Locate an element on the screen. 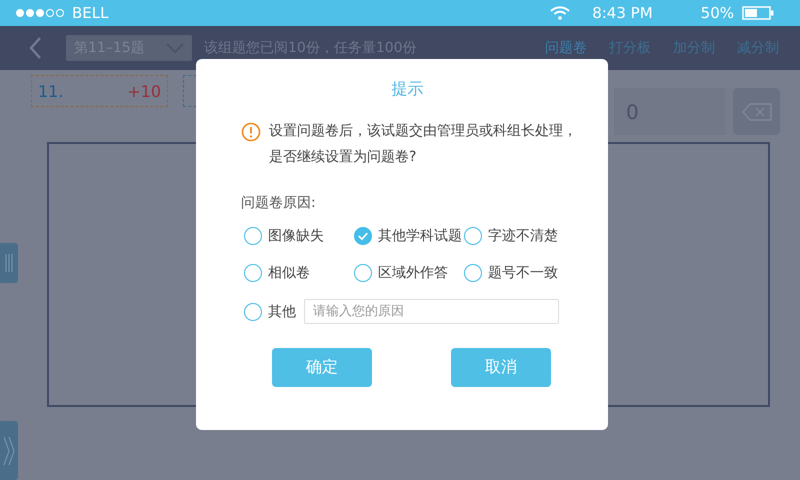 This screenshot has height=480, width=800. battery-icon is located at coordinates (758, 13).